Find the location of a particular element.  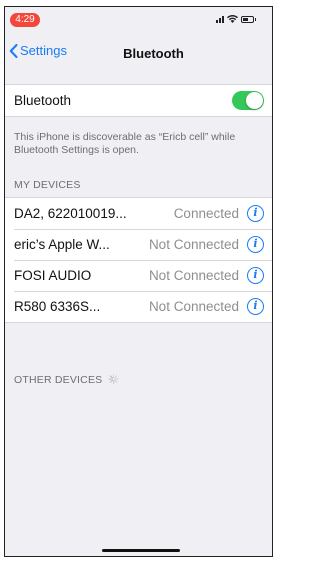

home-indicator is located at coordinates (141, 550).